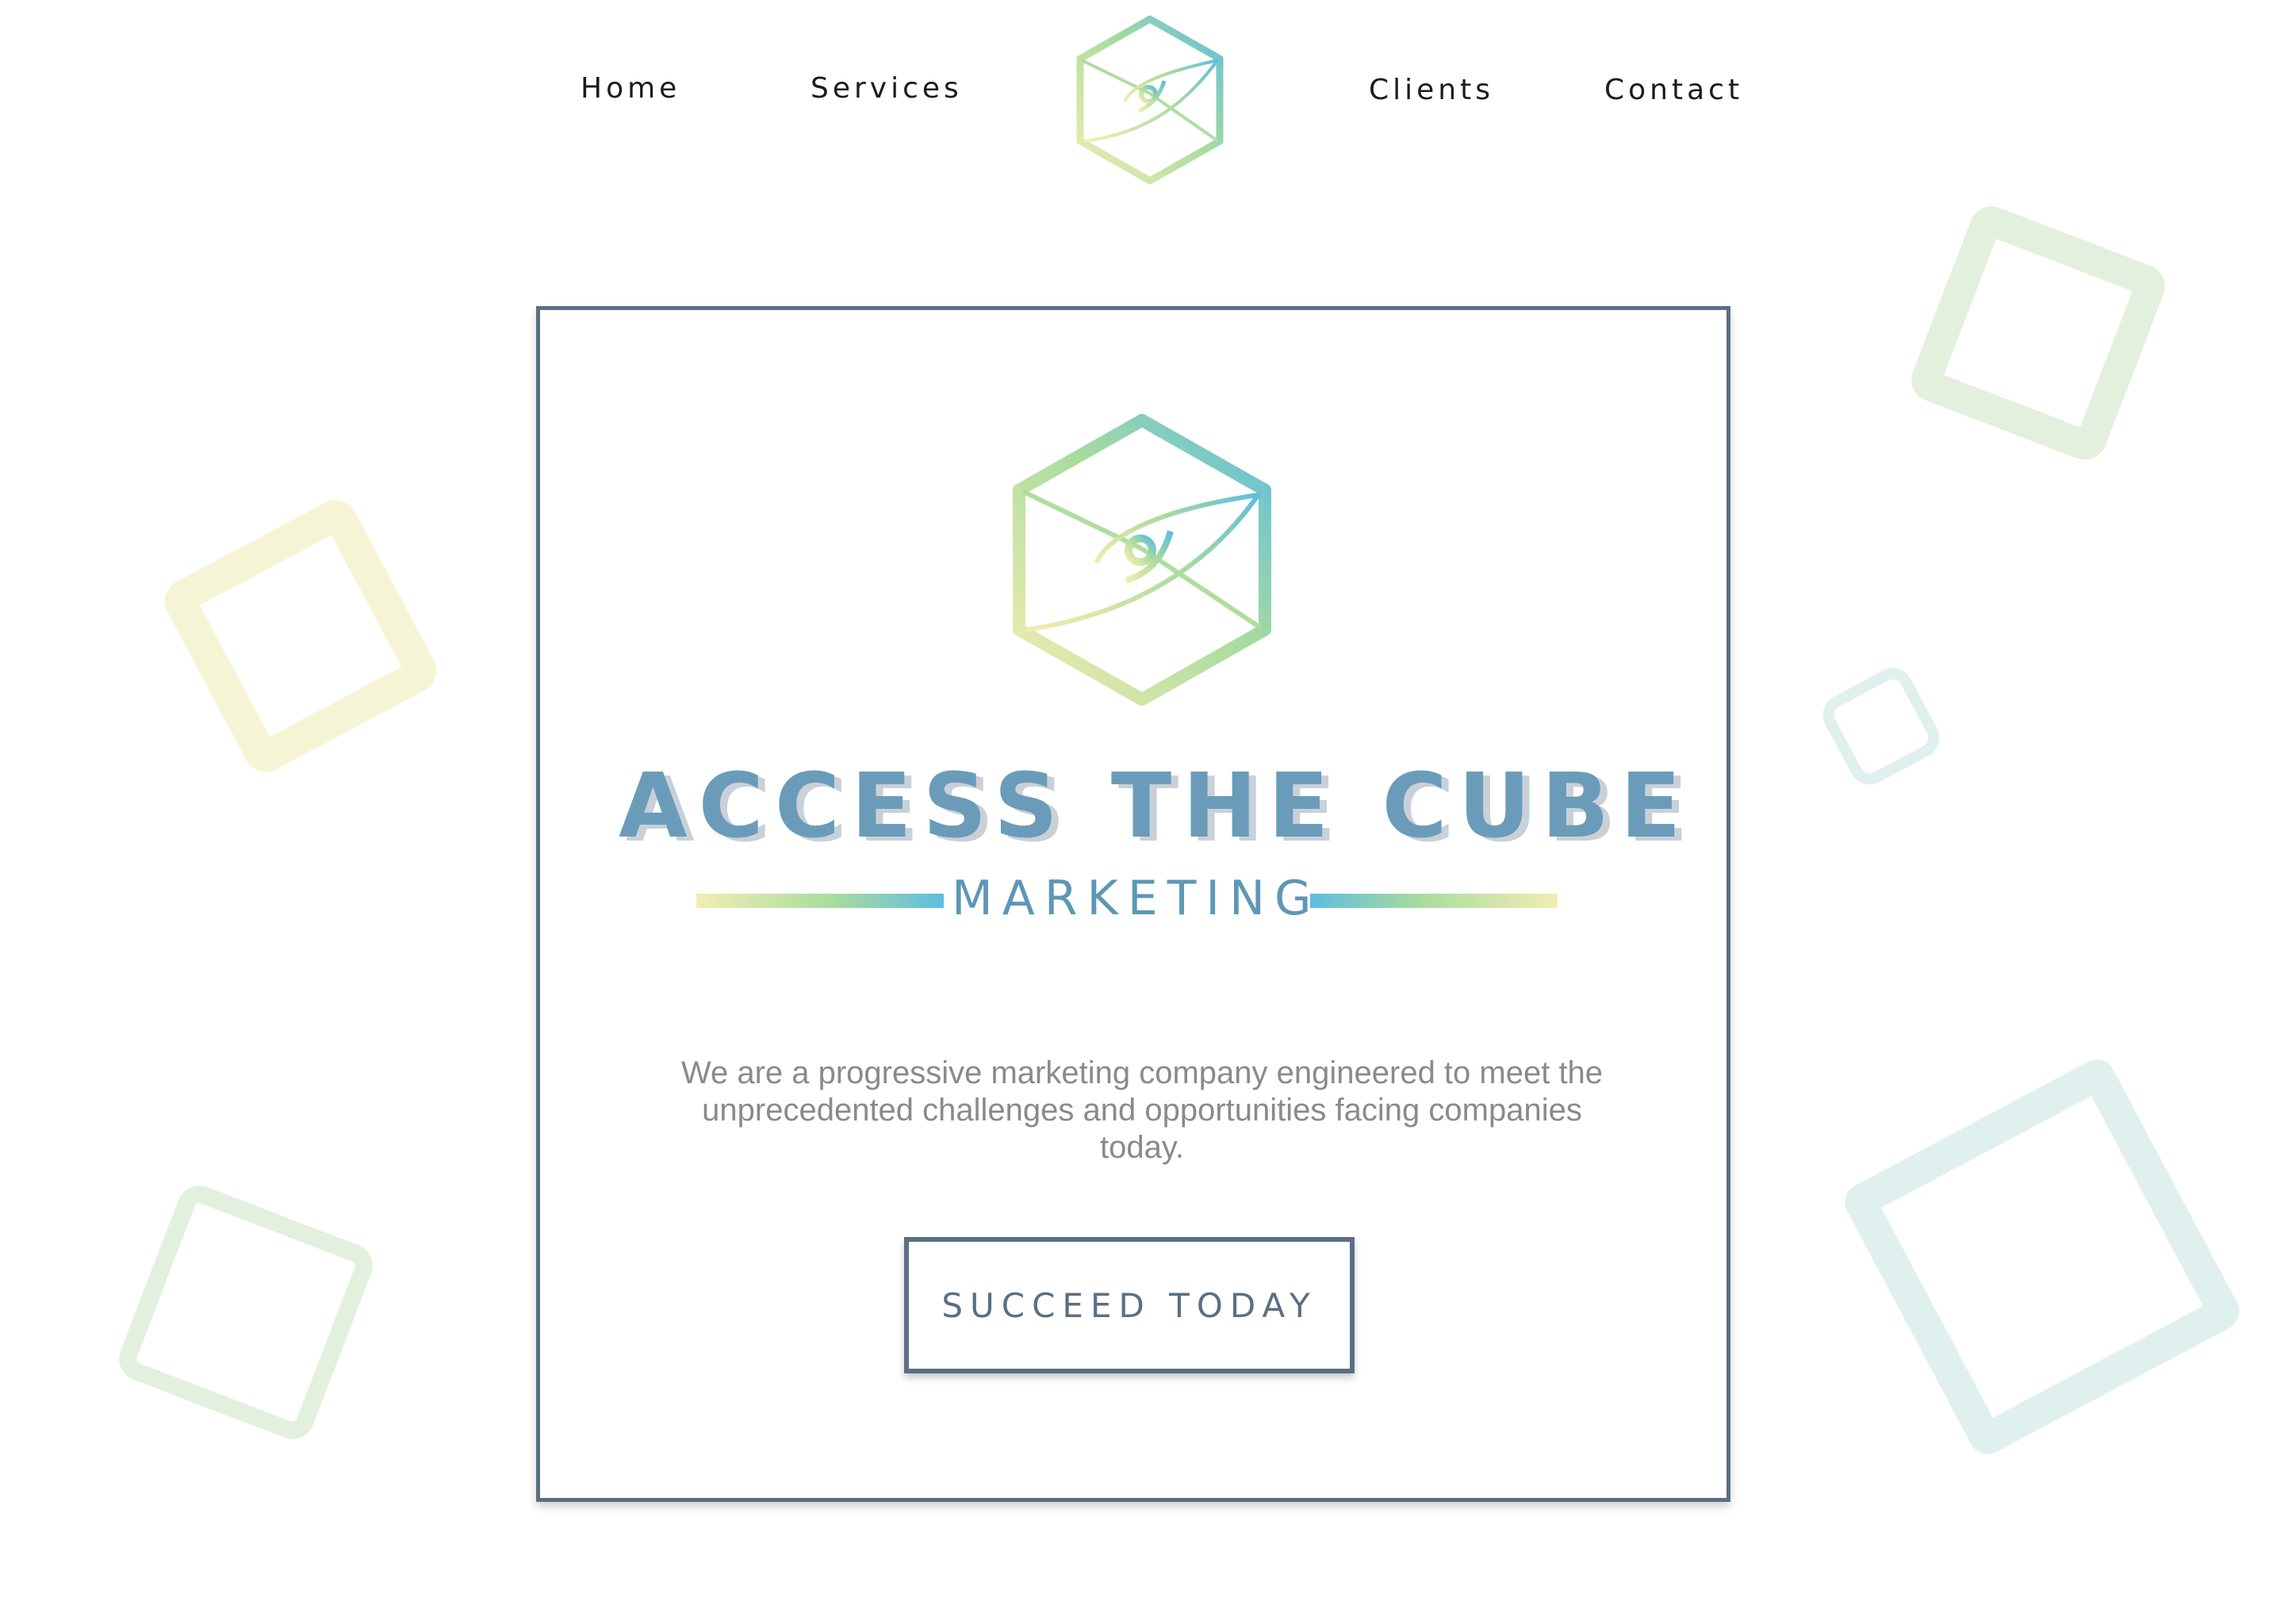  I want to click on nav-link-clients: Clients, so click(1431, 90).